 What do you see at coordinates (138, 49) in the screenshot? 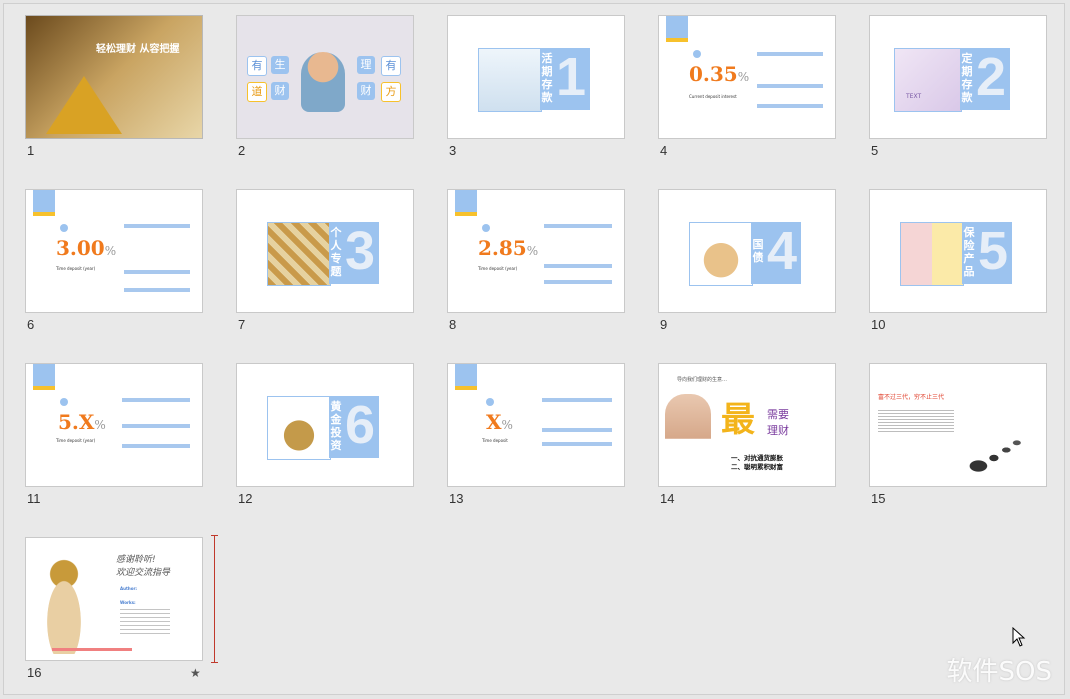
I see `slide-1-title: 轻松理财 从容把握` at bounding box center [138, 49].